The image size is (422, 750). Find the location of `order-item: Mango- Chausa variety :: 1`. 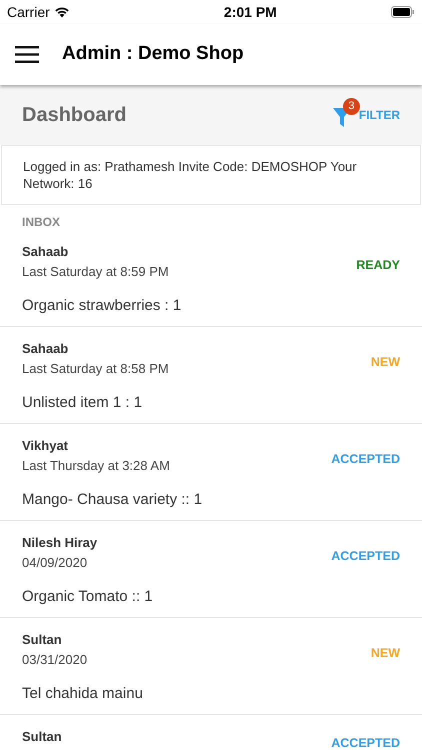

order-item: Mango- Chausa variety :: 1 is located at coordinates (112, 500).